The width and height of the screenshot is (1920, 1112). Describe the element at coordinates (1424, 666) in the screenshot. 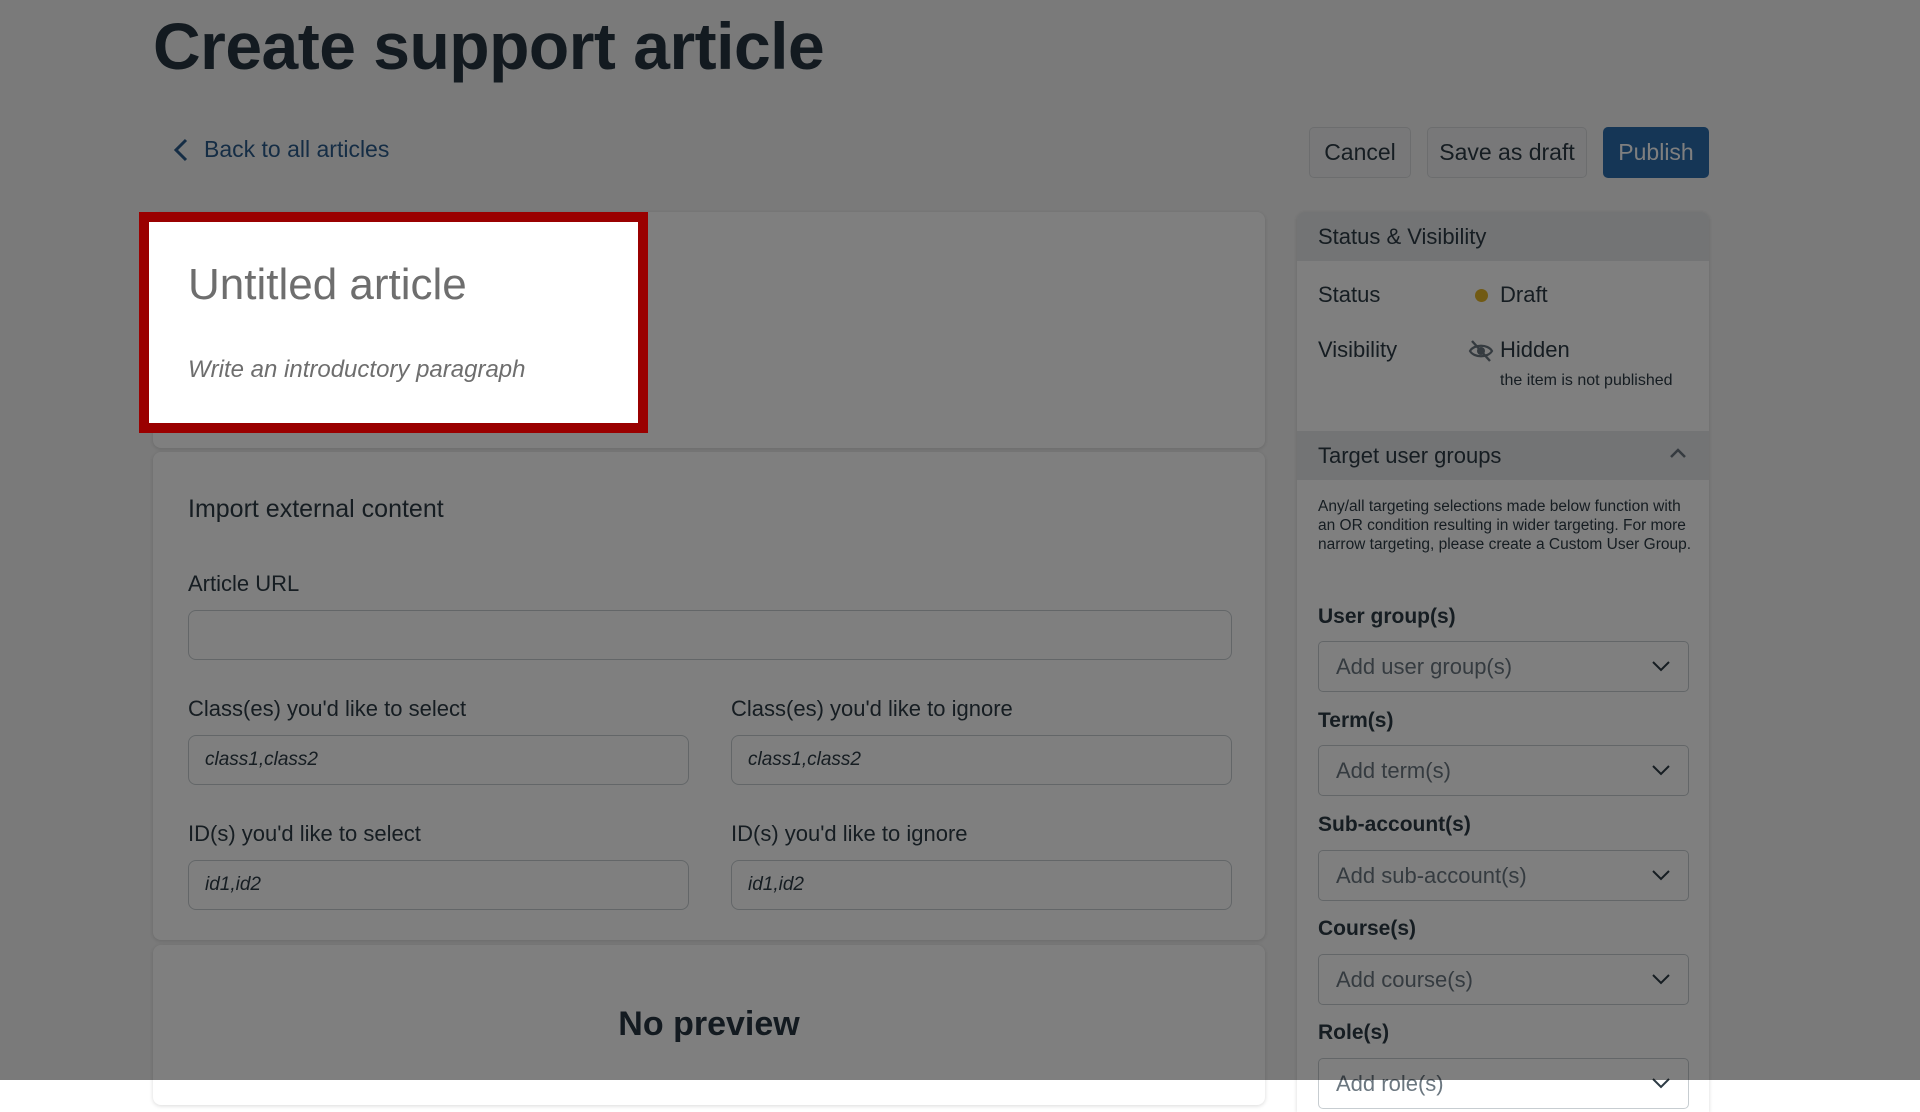

I see `user-groups-placeholder: Add user group(s)` at that location.